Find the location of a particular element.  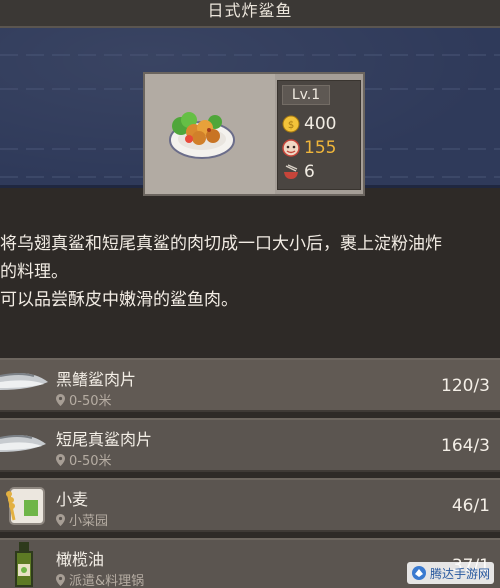

dish-image-box is located at coordinates (210, 134).